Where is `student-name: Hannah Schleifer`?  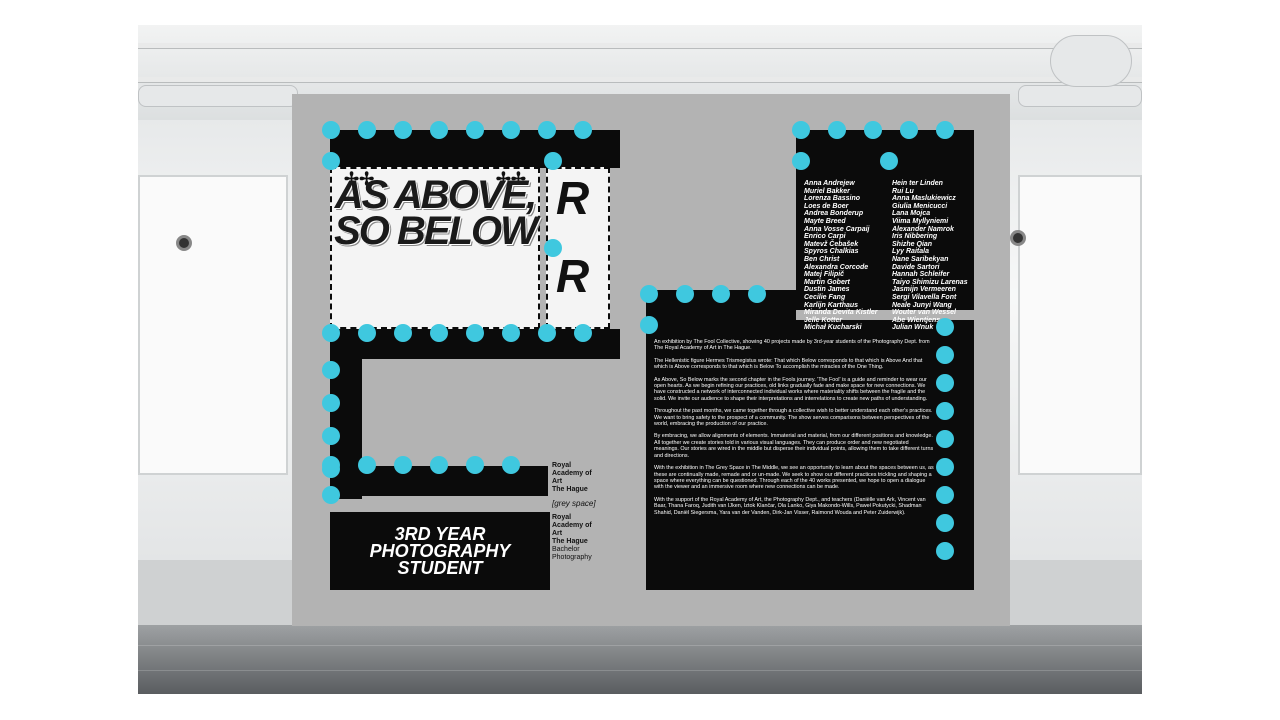 student-name: Hannah Schleifer is located at coordinates (921, 275).